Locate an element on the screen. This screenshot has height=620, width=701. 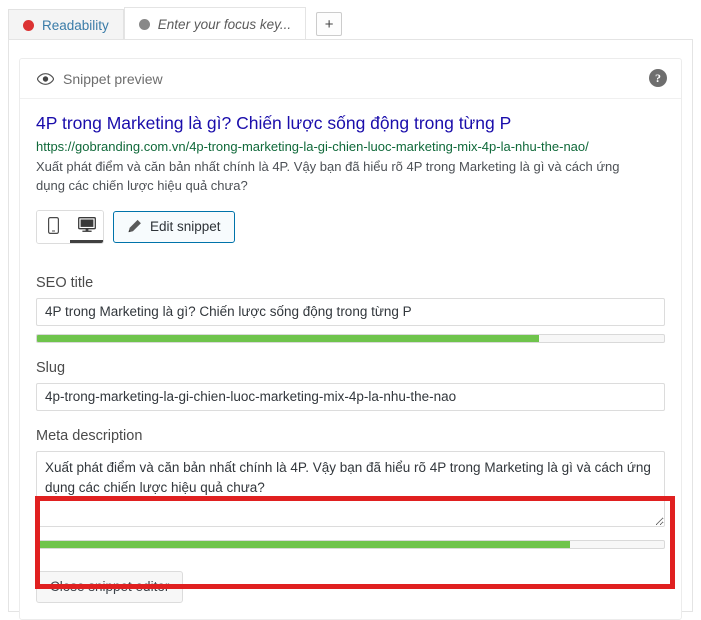
readability-status-dot is located at coordinates (28, 25).